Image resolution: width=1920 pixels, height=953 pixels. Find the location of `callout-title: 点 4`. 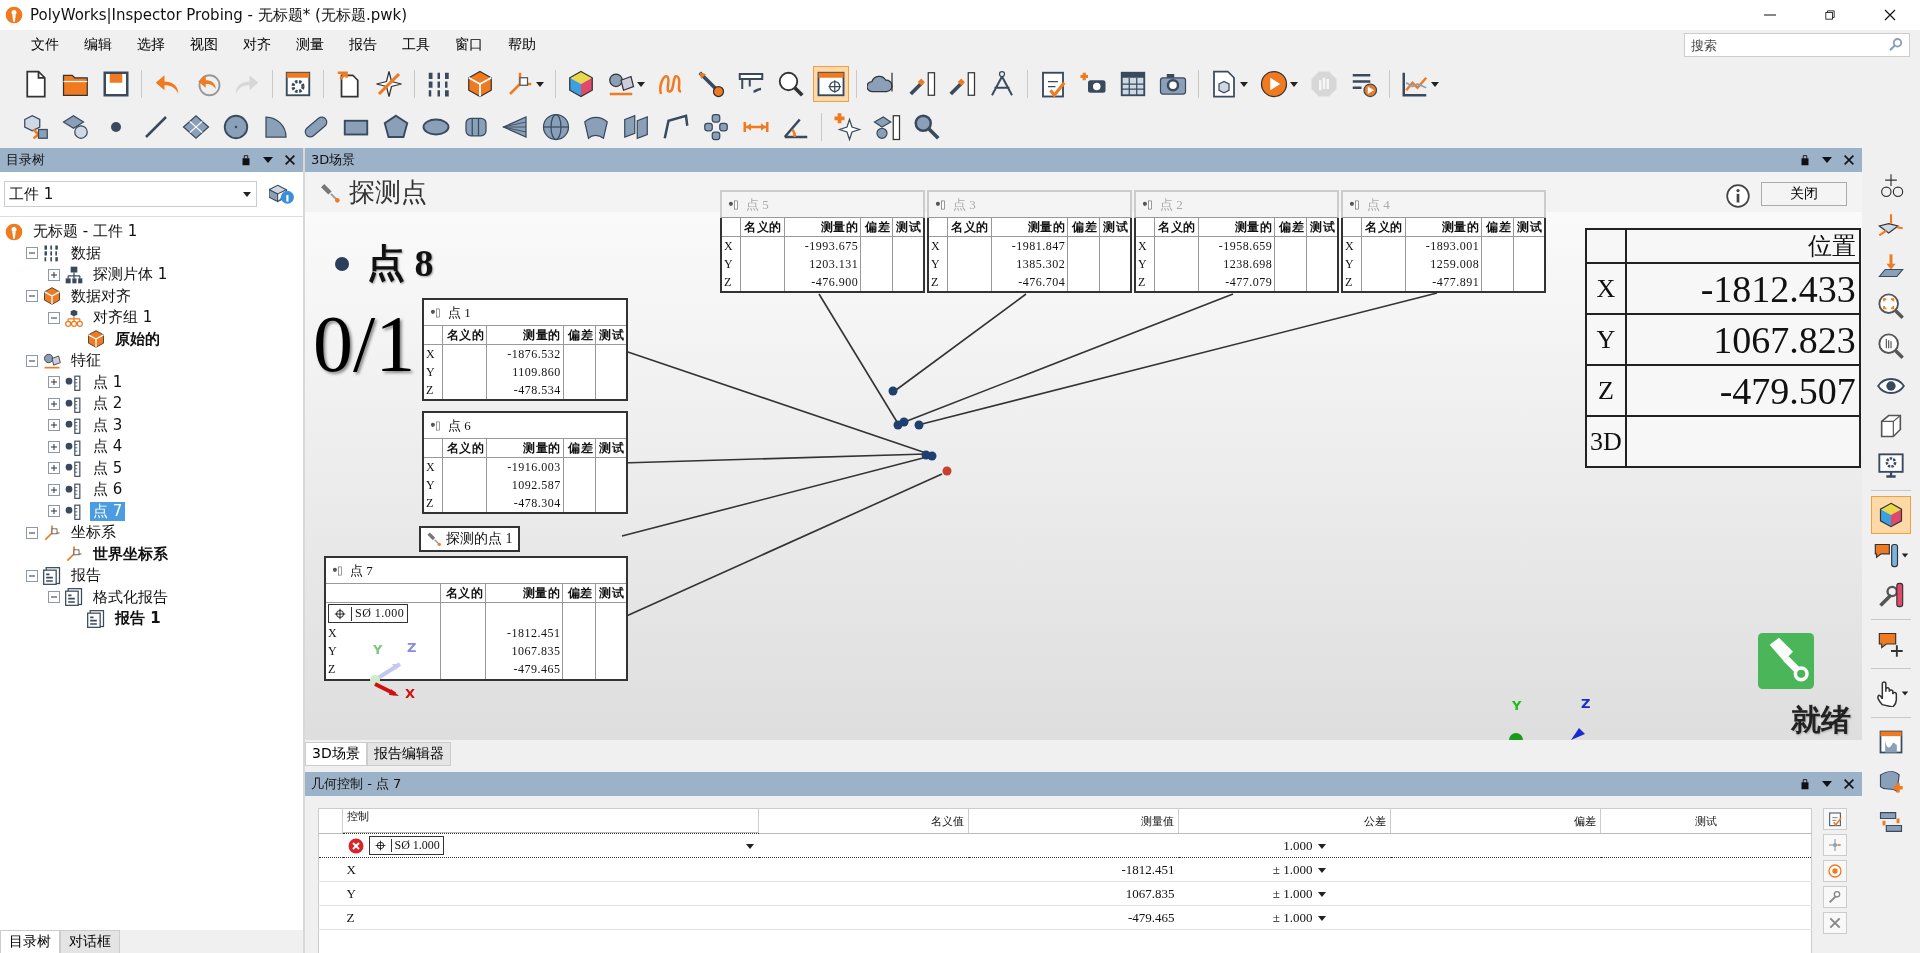

callout-title: 点 4 is located at coordinates (1378, 204).